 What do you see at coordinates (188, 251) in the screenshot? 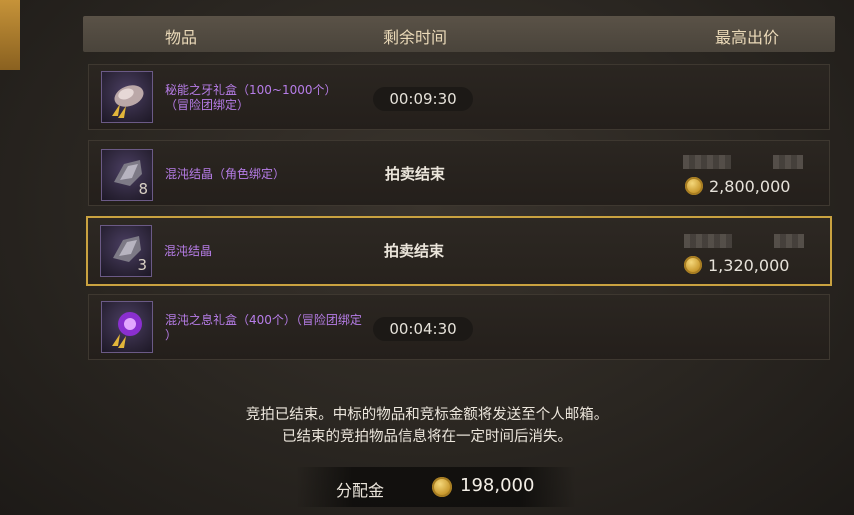
I see `item-name: 混沌结晶` at bounding box center [188, 251].